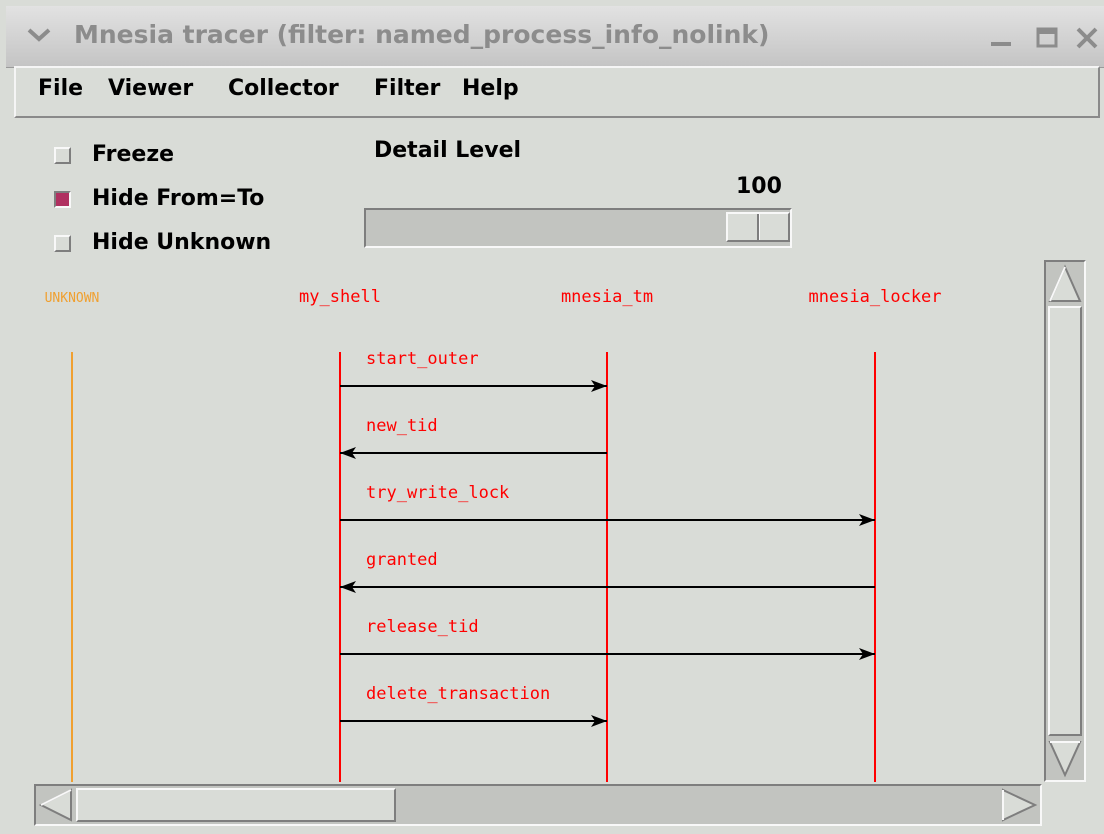  I want to click on menu-bar: File Viewer Collector Filter Help, so click(557, 92).